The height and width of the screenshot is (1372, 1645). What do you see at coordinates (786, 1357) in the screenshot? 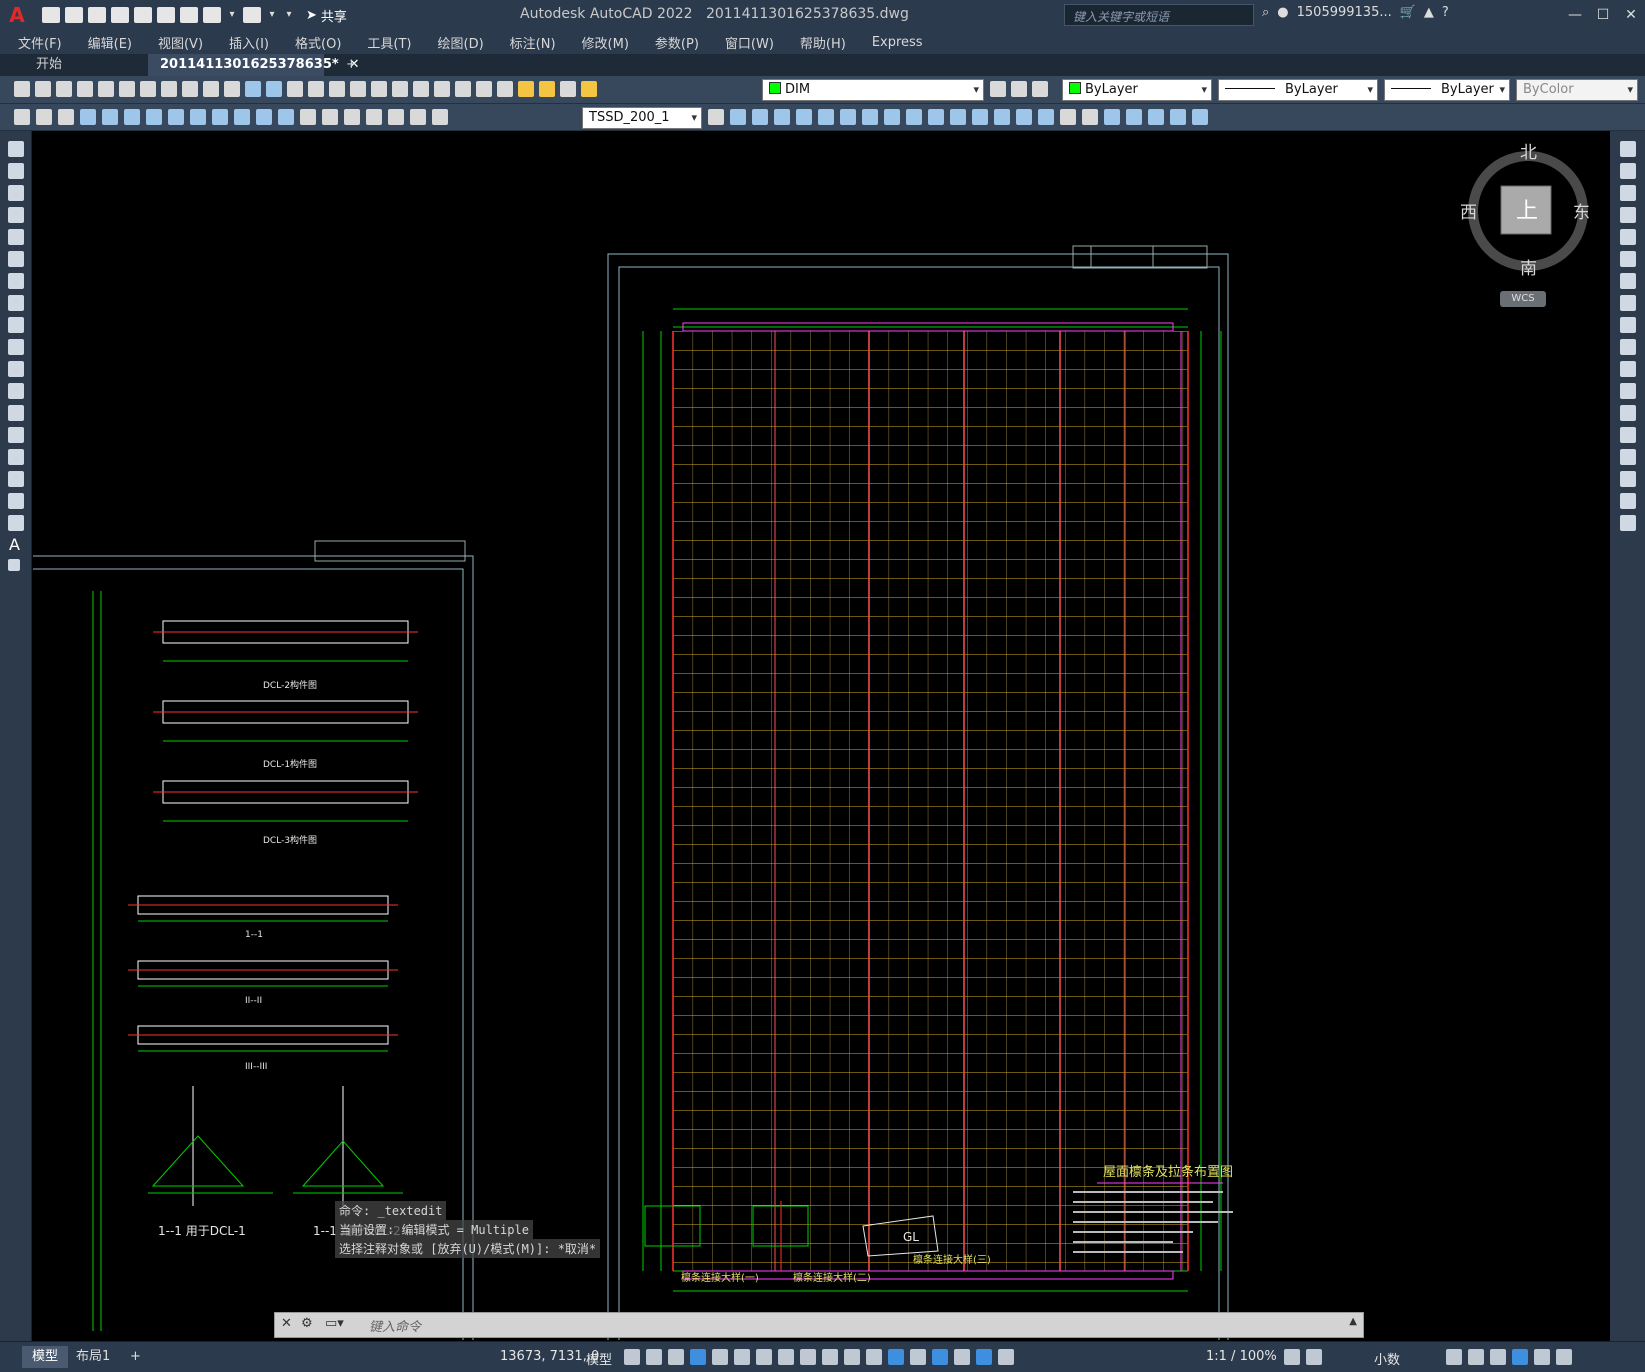
I see `otrack-icon` at bounding box center [786, 1357].